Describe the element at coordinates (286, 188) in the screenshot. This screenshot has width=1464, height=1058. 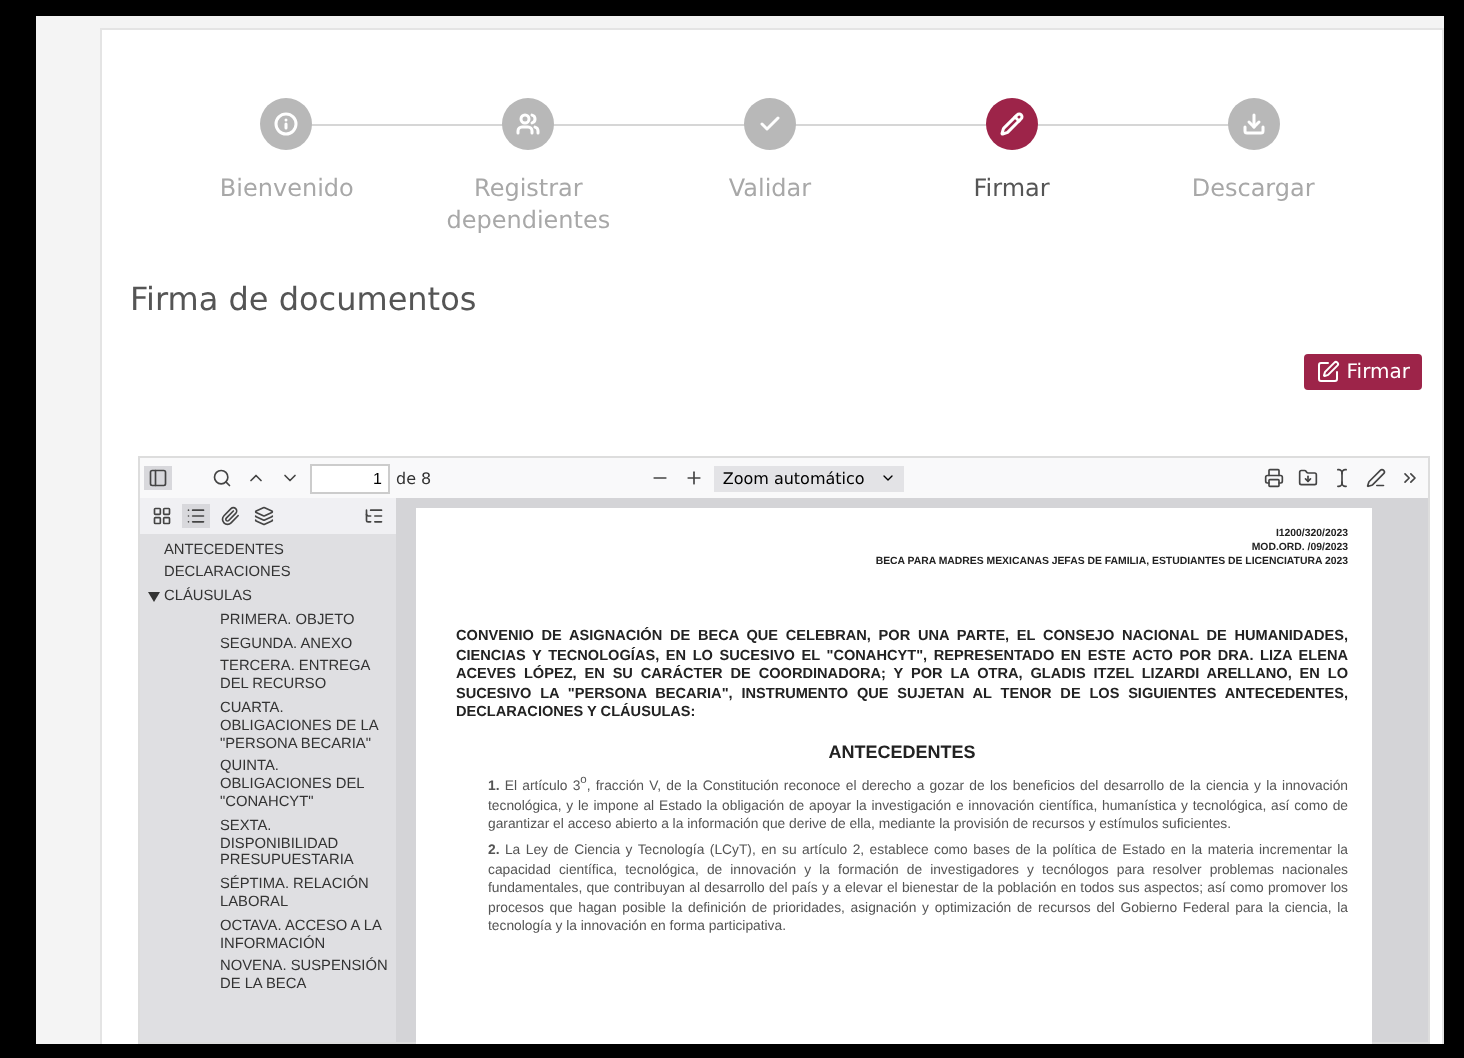
I see `step-label: Bienvenido` at that location.